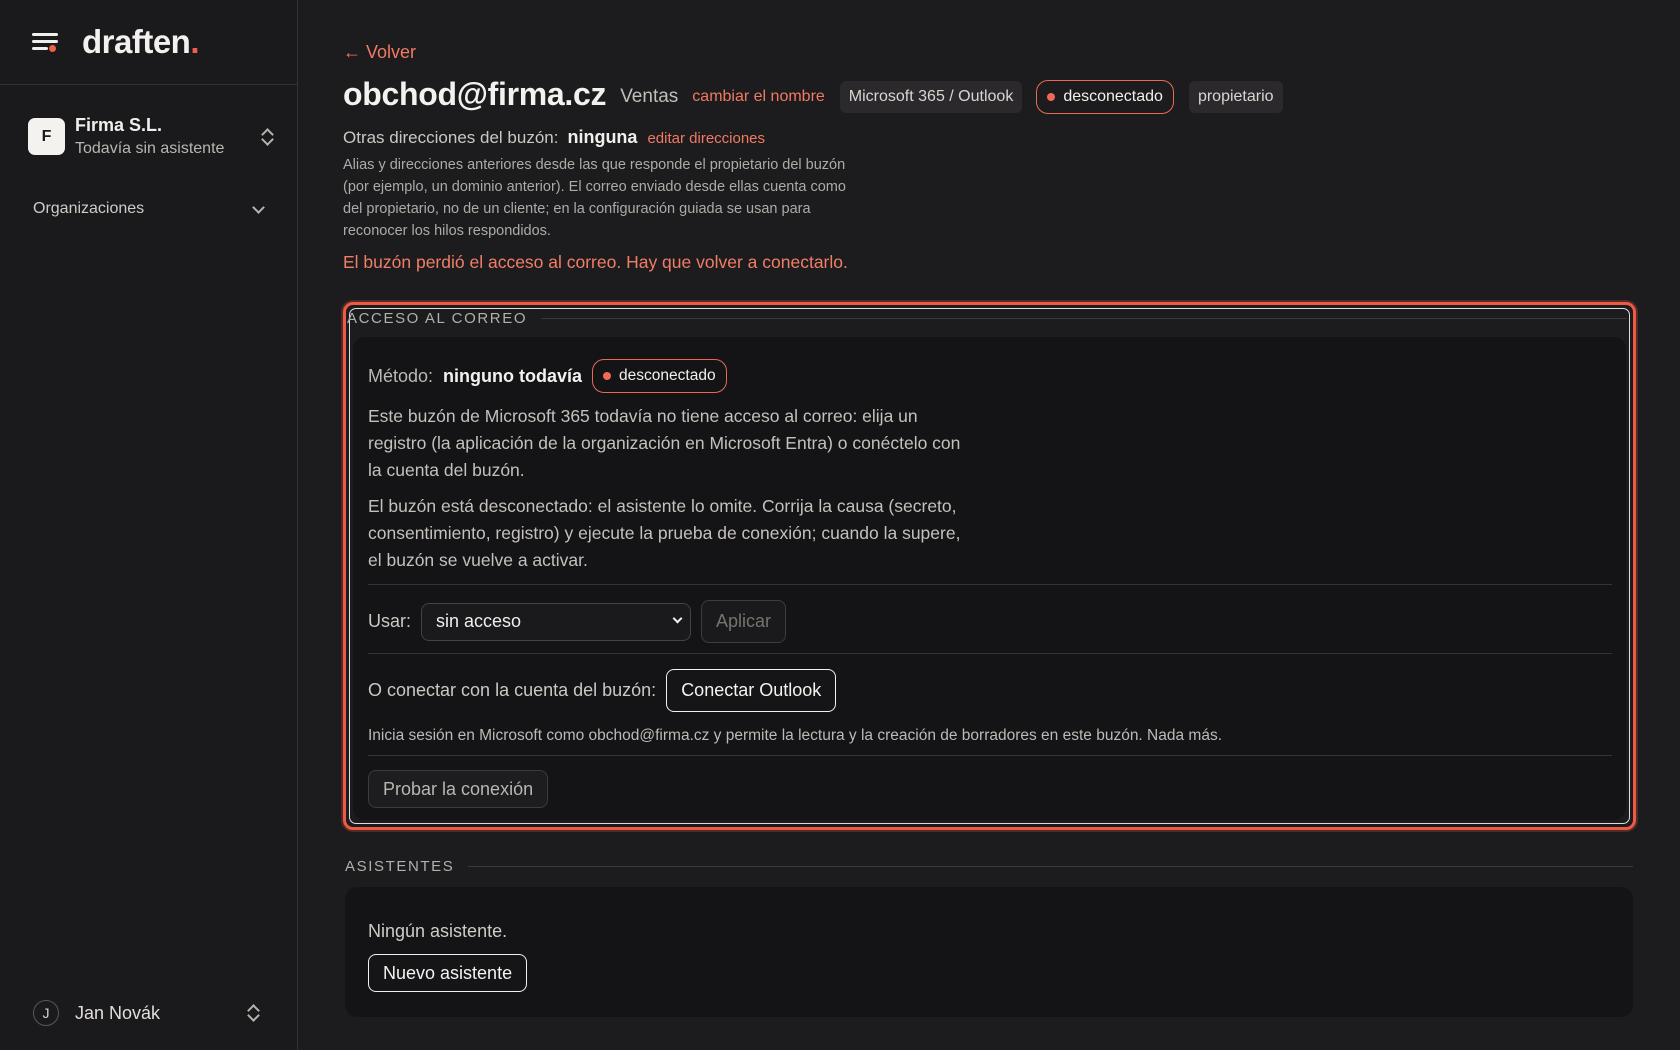 Image resolution: width=1680 pixels, height=1050 pixels. What do you see at coordinates (989, 952) in the screenshot?
I see `assistants-card: Ningún asistente. Nuevo asistente` at bounding box center [989, 952].